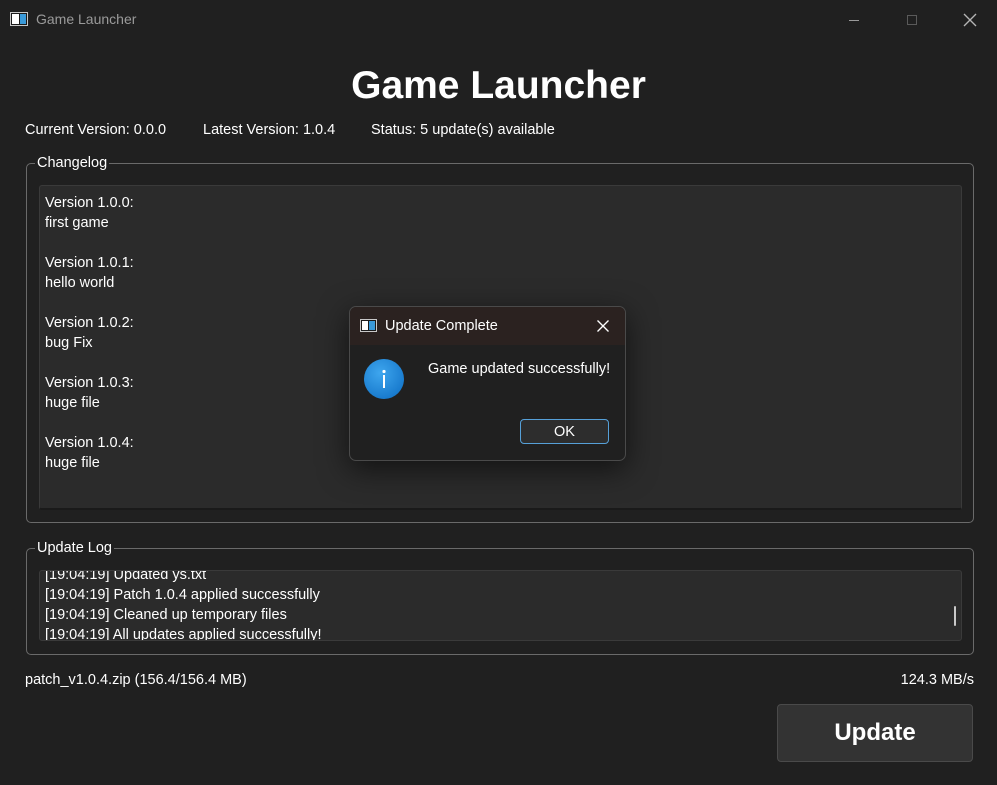 Image resolution: width=997 pixels, height=785 pixels. I want to click on changelog-version: Version 1.0.3:, so click(89, 383).